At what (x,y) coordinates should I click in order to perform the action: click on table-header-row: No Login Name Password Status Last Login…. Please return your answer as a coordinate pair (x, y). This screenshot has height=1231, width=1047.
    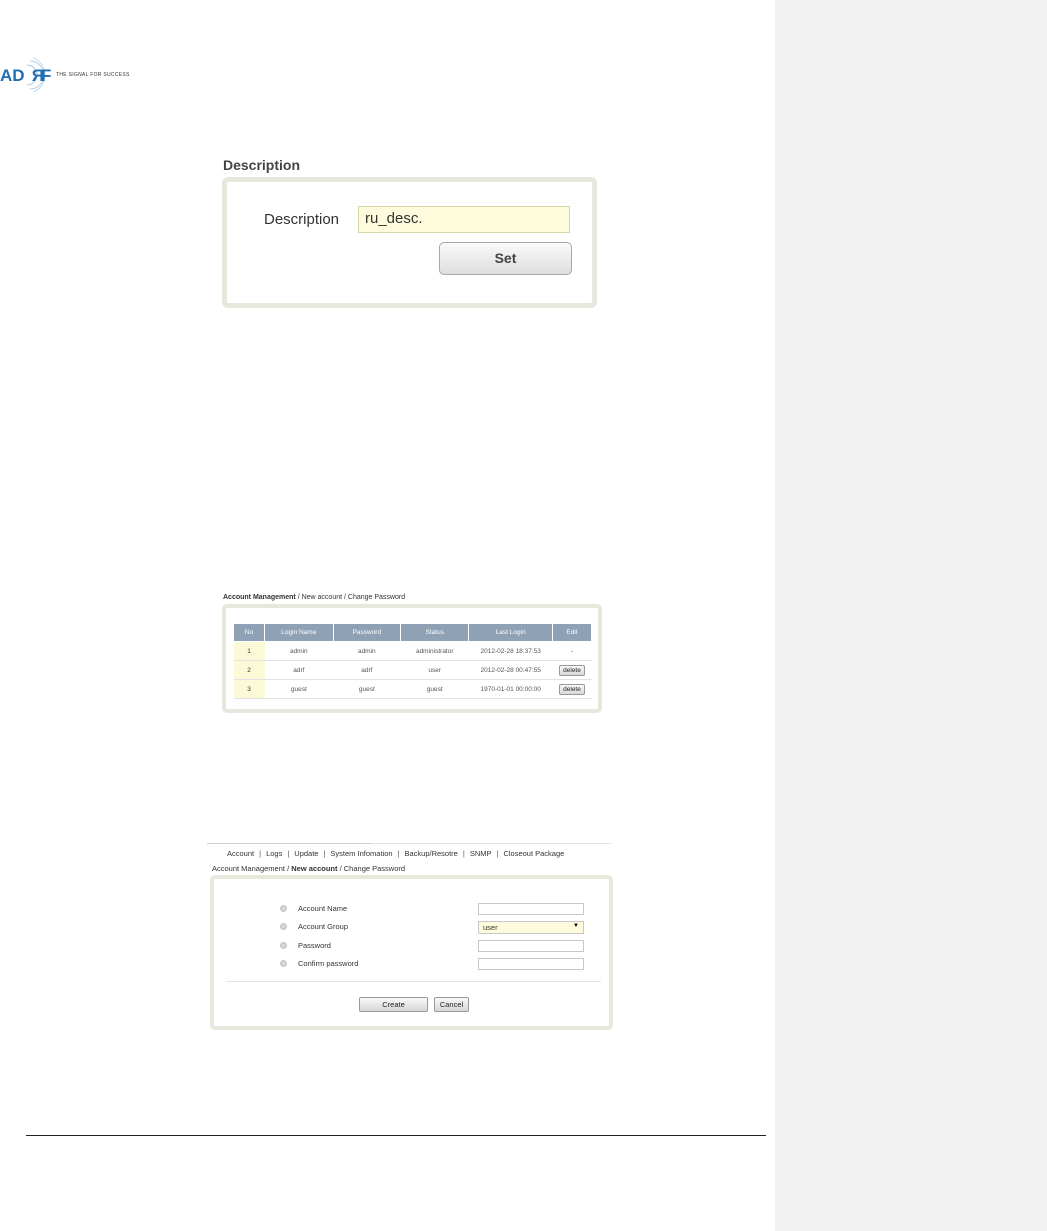
    Looking at the image, I should click on (412, 632).